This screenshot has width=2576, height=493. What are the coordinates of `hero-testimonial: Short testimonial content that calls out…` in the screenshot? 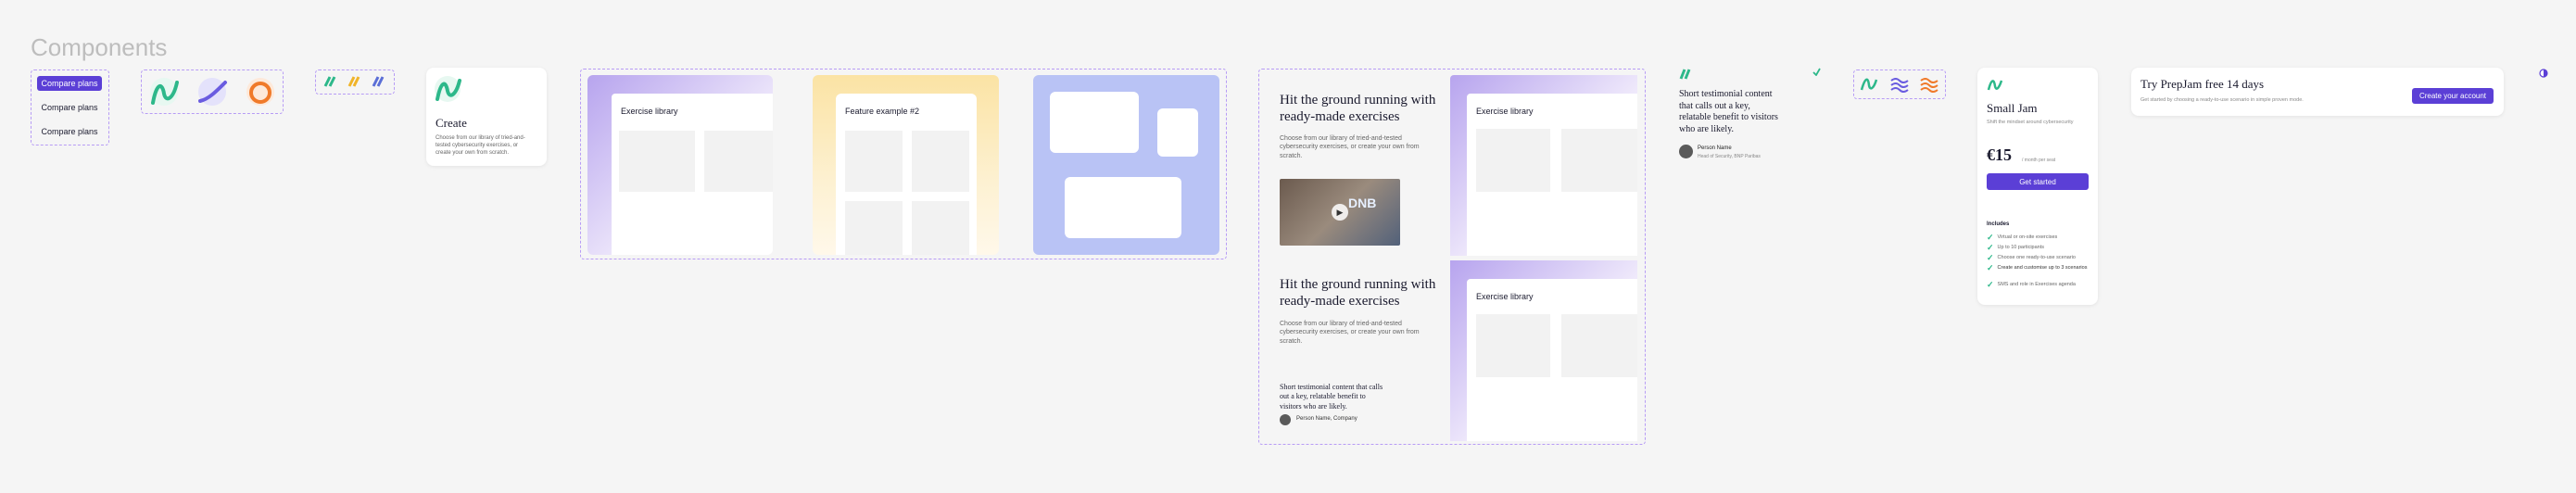 It's located at (1331, 397).